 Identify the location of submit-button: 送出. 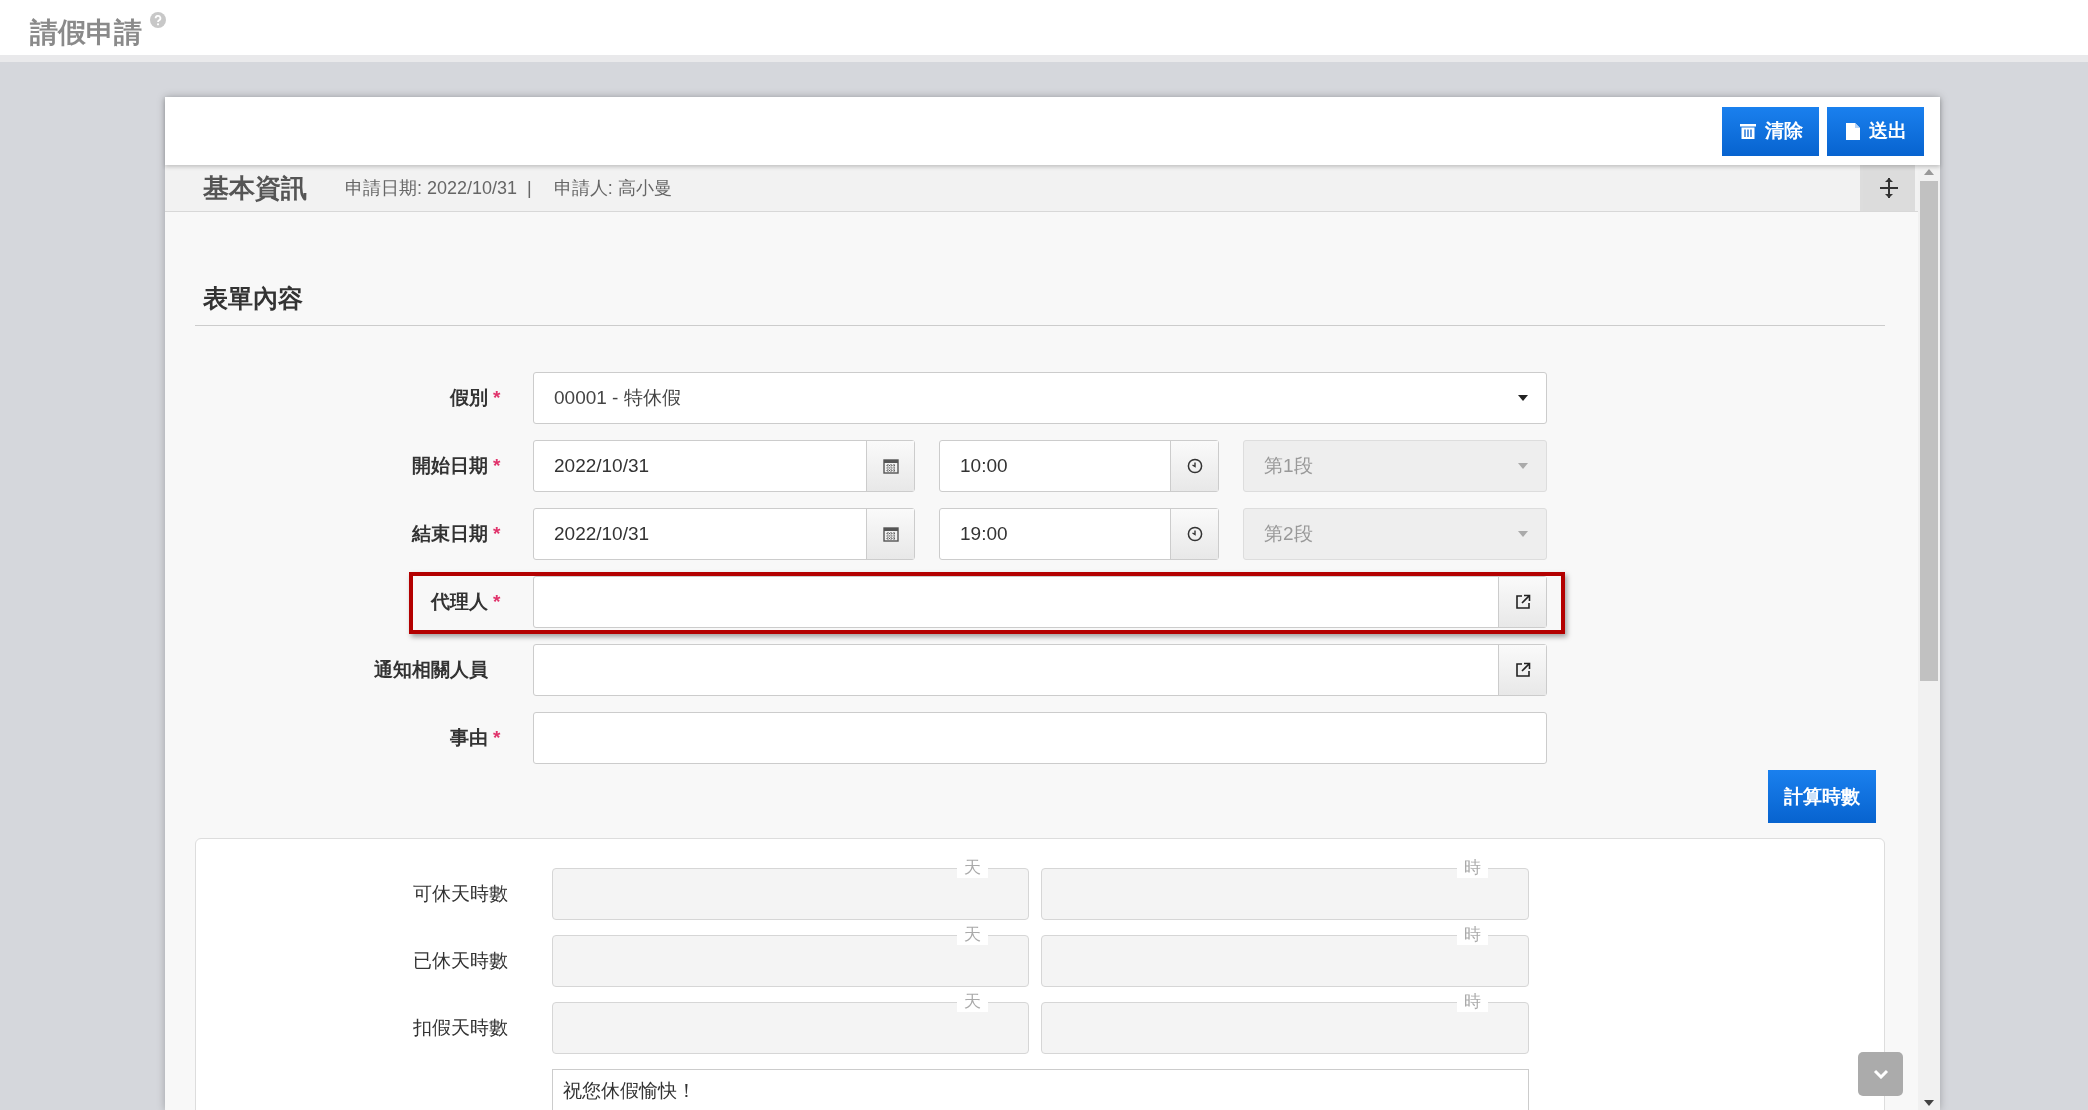
(1875, 131).